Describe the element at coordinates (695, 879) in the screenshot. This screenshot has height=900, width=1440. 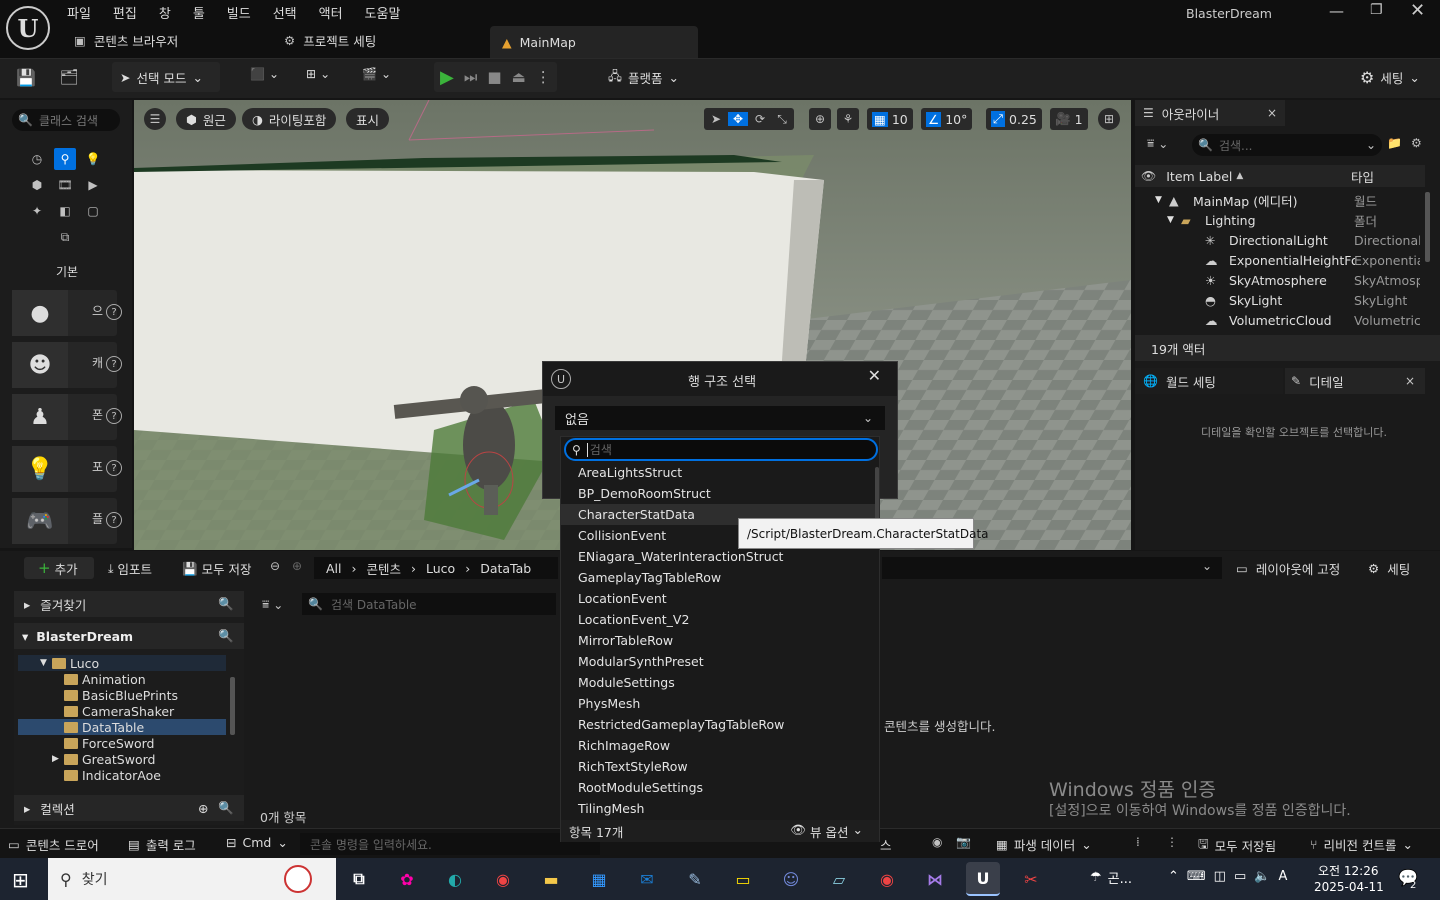
I see `paint-icon: ✎` at that location.